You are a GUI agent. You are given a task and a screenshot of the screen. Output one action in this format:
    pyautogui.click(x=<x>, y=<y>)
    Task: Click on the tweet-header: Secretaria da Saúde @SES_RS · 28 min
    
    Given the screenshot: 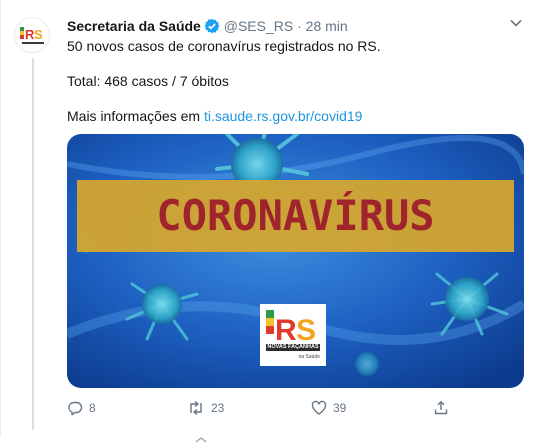 What is the action you would take?
    pyautogui.click(x=207, y=27)
    